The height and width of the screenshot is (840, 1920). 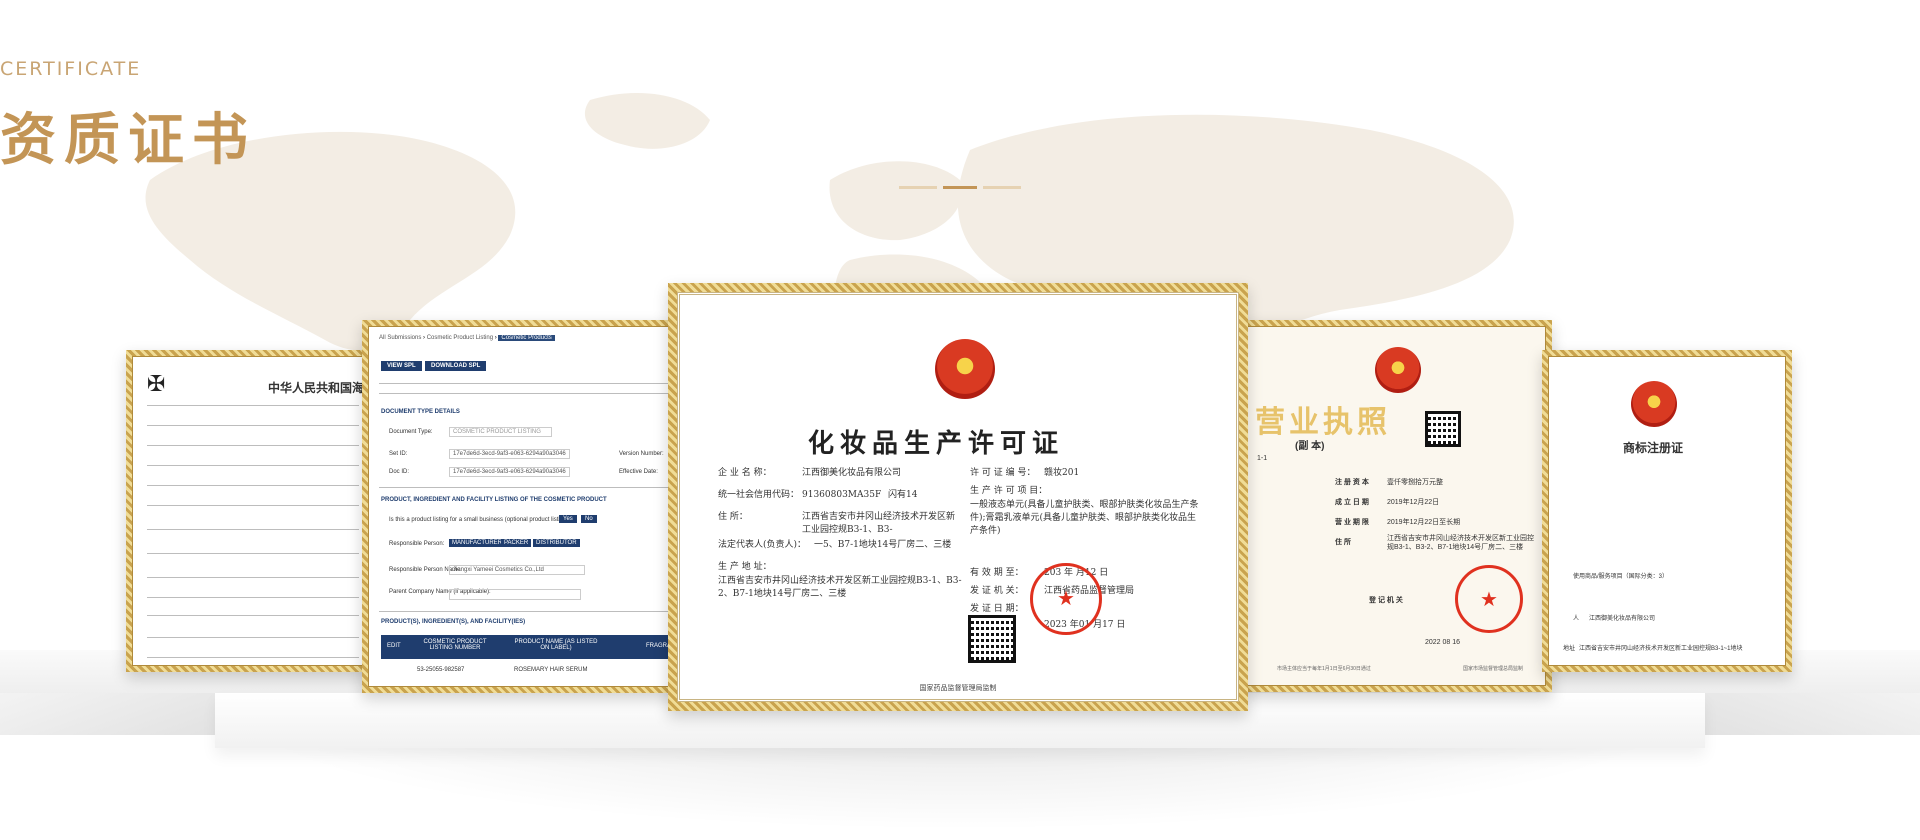 I want to click on fda-row-product-name: ROSEMARY HAIR SERUM, so click(x=551, y=670).